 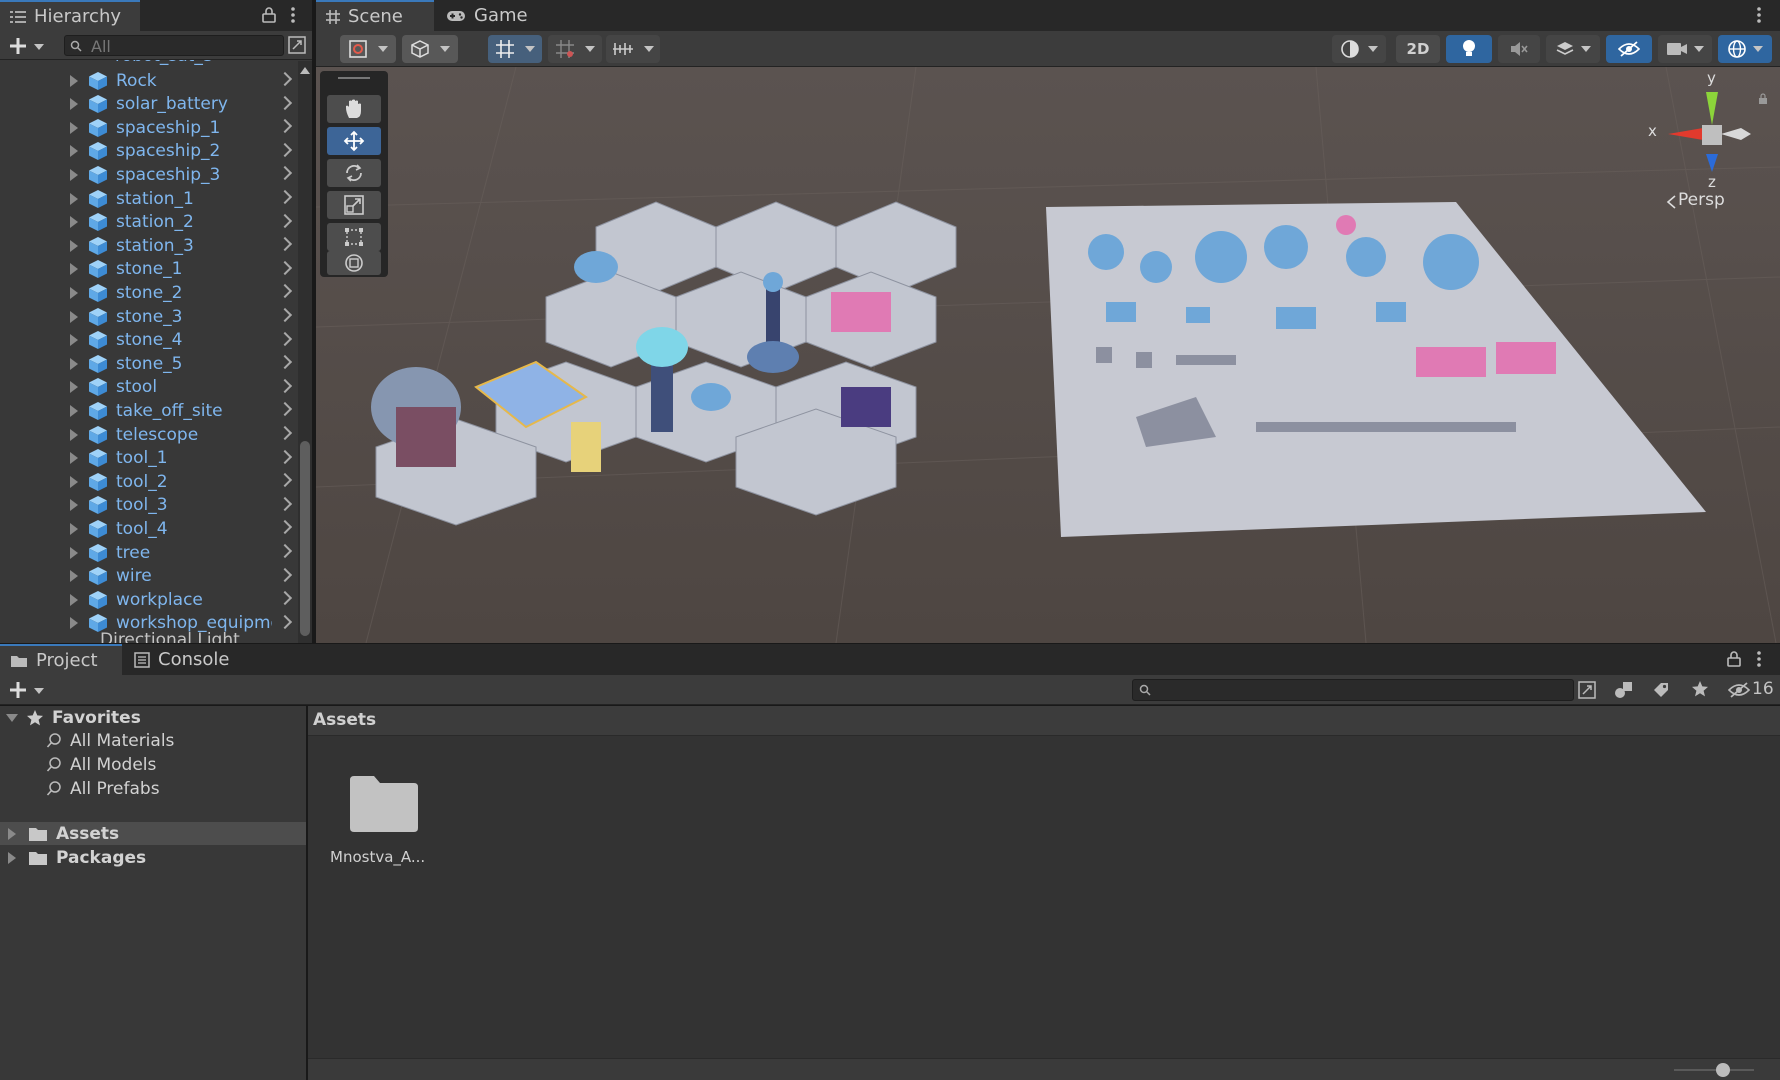 What do you see at coordinates (181, 127) in the screenshot?
I see `hierarchy-item: spaceship_1` at bounding box center [181, 127].